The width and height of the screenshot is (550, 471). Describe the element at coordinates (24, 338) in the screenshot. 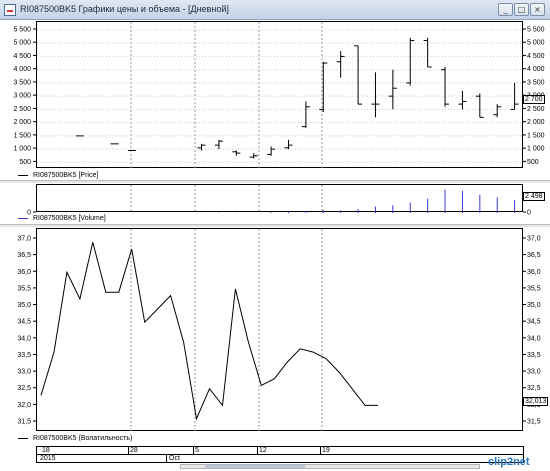

I see `volatility-axis-left-tick-label-5: 34,0` at that location.